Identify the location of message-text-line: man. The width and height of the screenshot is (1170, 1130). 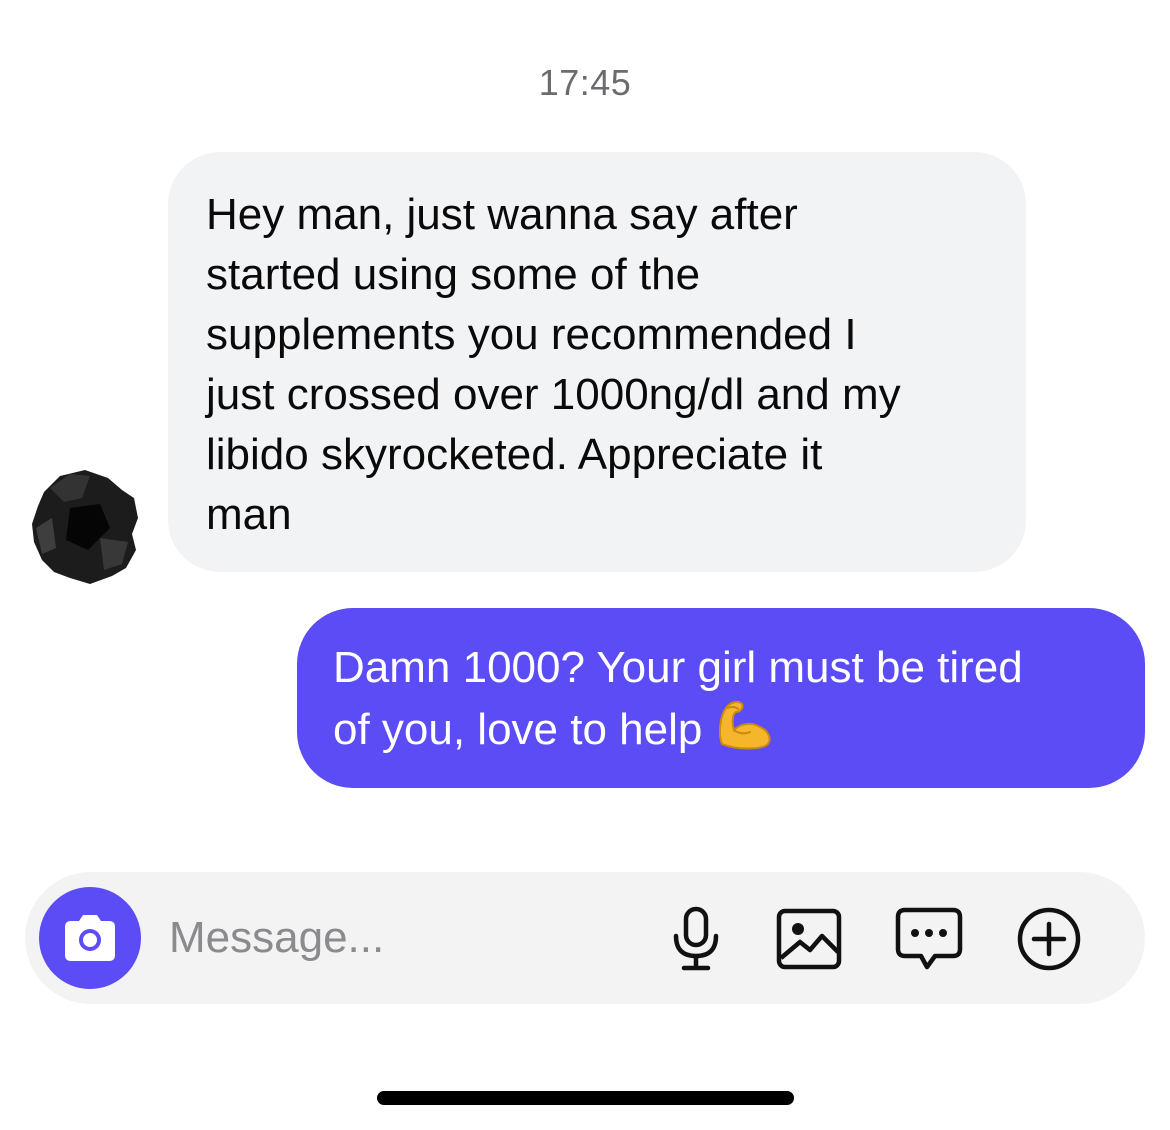
(249, 514).